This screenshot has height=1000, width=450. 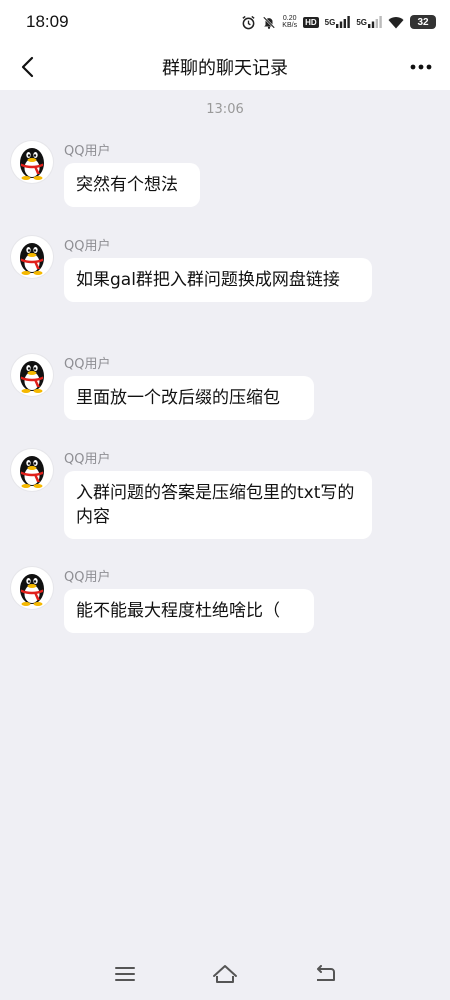 What do you see at coordinates (47, 21) in the screenshot?
I see `status-time: 18:09` at bounding box center [47, 21].